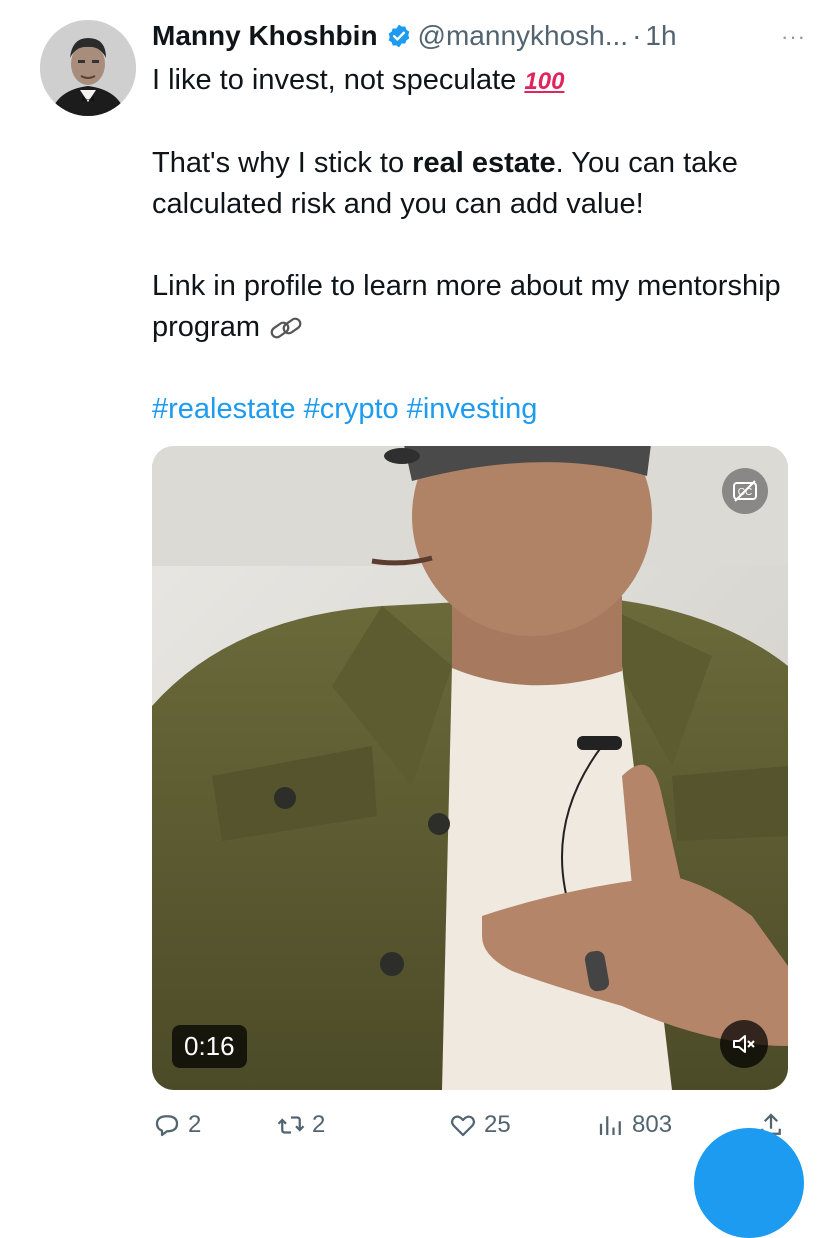 Image resolution: width=828 pixels, height=1238 pixels. I want to click on closed-captions-off-icon: CC, so click(745, 491).